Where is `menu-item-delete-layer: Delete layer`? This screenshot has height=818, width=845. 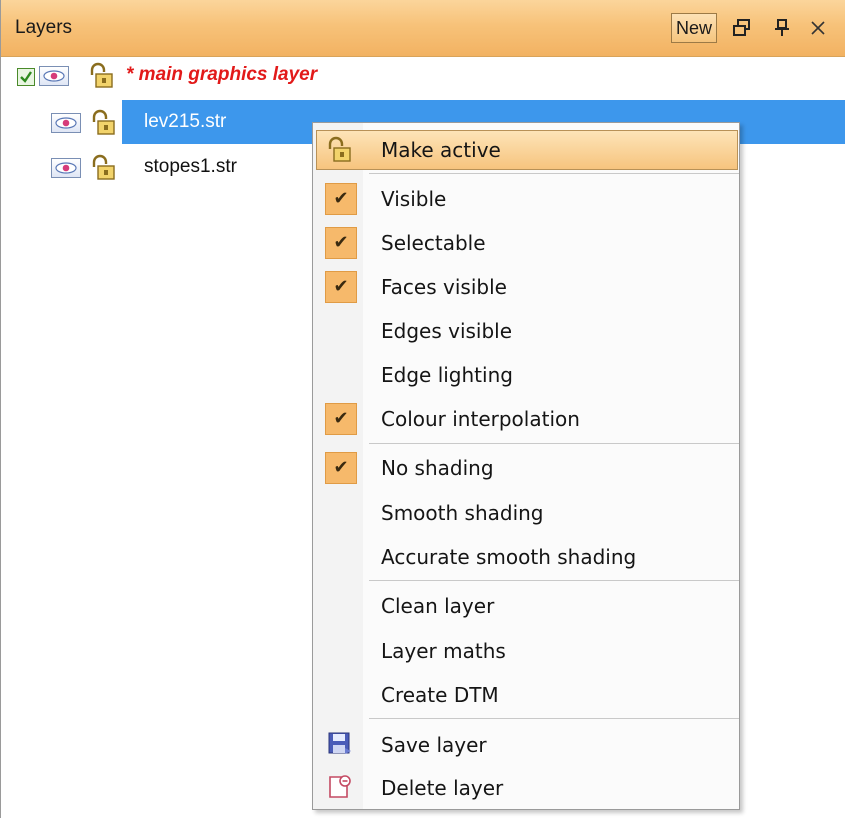 menu-item-delete-layer: Delete layer is located at coordinates (526, 788).